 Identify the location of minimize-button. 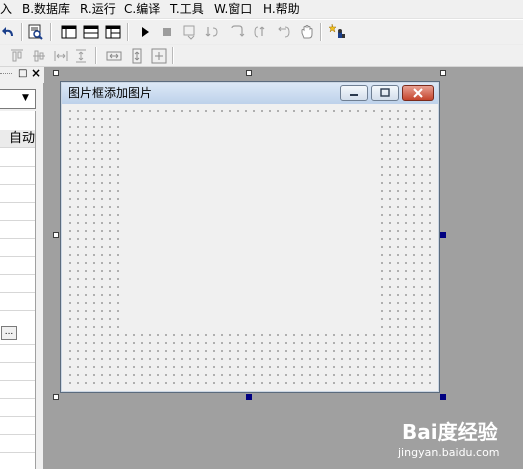
(354, 93).